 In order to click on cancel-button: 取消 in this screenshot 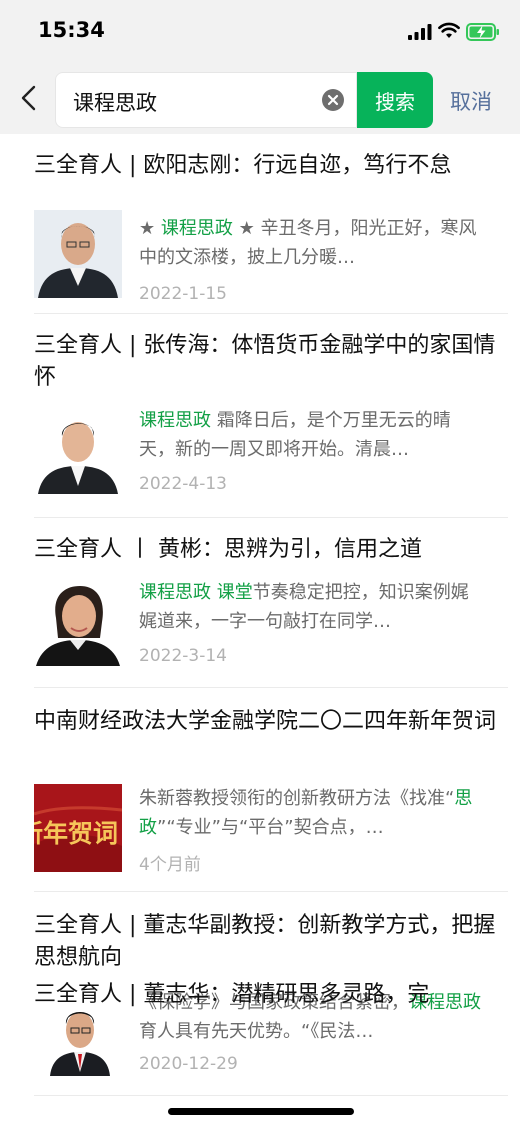, I will do `click(471, 101)`.